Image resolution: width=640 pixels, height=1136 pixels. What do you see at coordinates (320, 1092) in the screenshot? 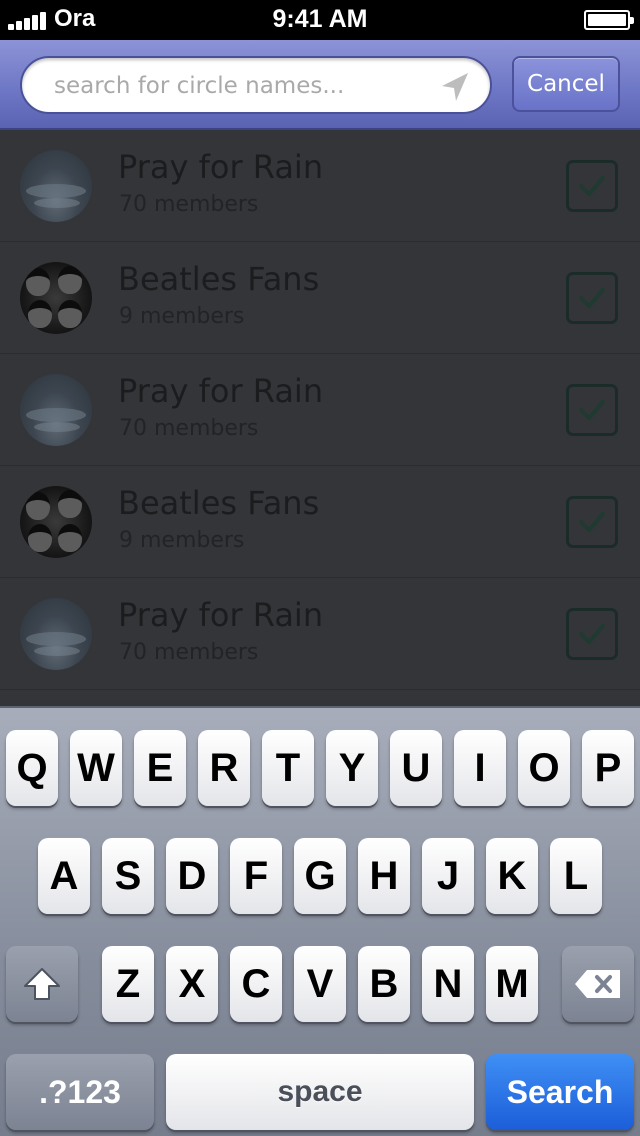
I see `space-key: space` at bounding box center [320, 1092].